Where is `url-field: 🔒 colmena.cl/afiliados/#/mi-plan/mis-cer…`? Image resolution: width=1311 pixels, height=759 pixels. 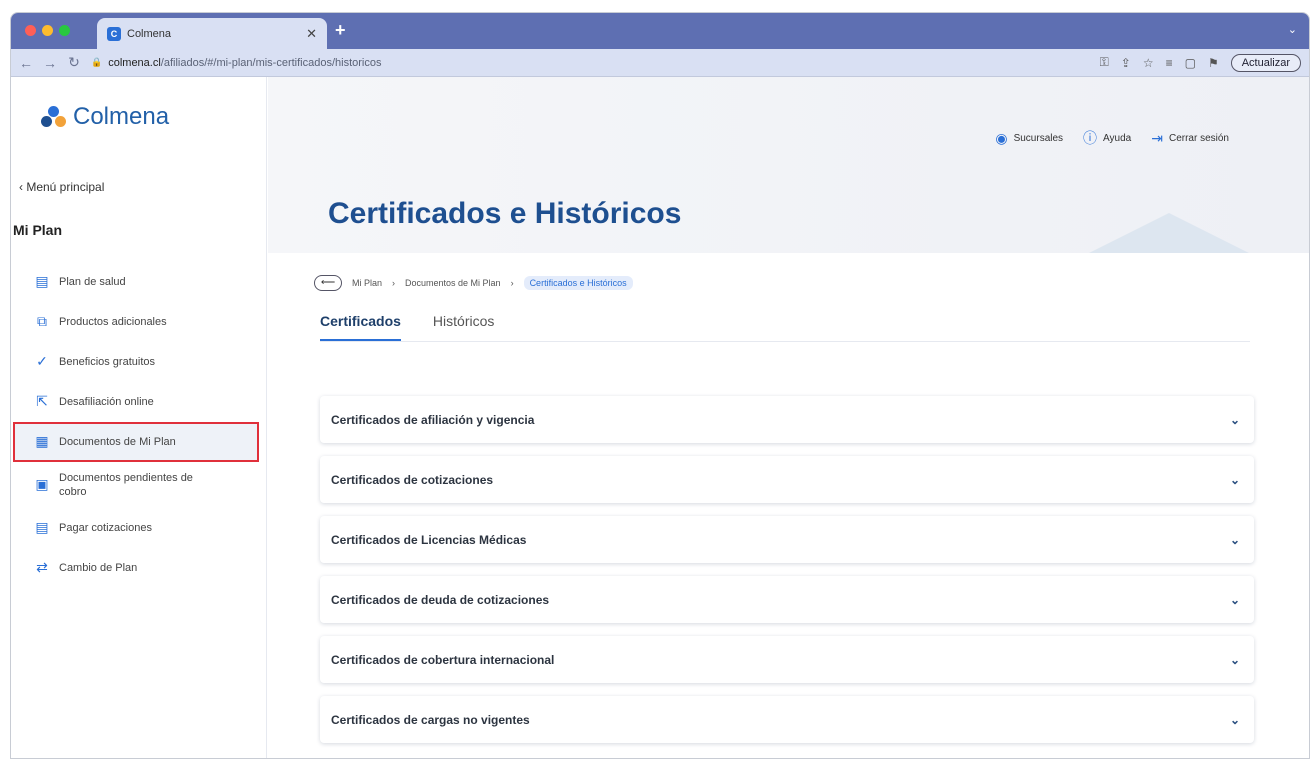
url-field: 🔒 colmena.cl/afiliados/#/mi-plan/mis-cer… is located at coordinates (590, 63).